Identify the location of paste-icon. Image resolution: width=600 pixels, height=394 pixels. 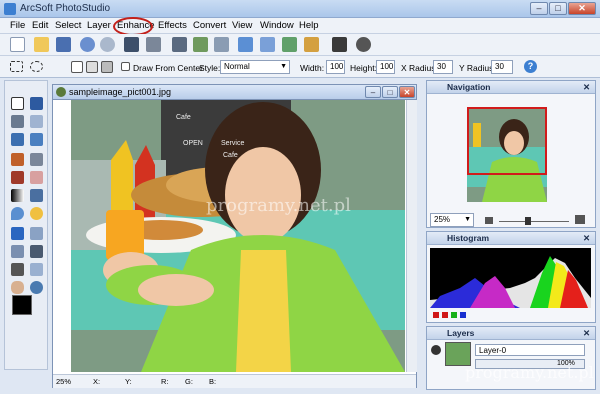
(221, 44).